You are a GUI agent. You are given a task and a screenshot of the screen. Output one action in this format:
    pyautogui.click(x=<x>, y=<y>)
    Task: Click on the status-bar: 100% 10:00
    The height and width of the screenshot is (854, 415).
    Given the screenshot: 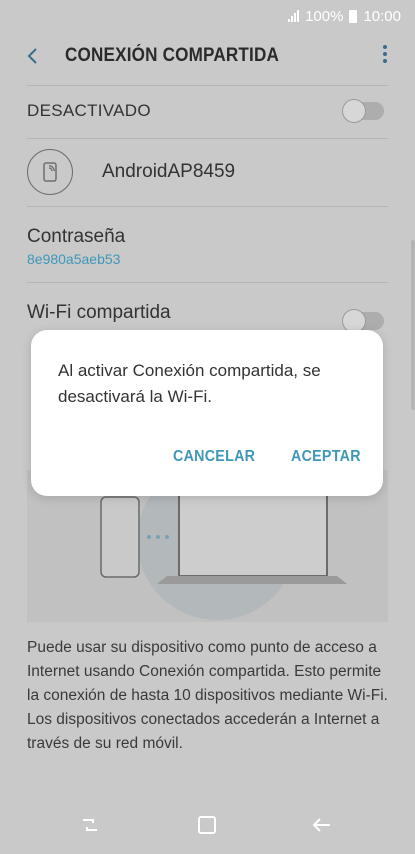 What is the action you would take?
    pyautogui.click(x=207, y=16)
    